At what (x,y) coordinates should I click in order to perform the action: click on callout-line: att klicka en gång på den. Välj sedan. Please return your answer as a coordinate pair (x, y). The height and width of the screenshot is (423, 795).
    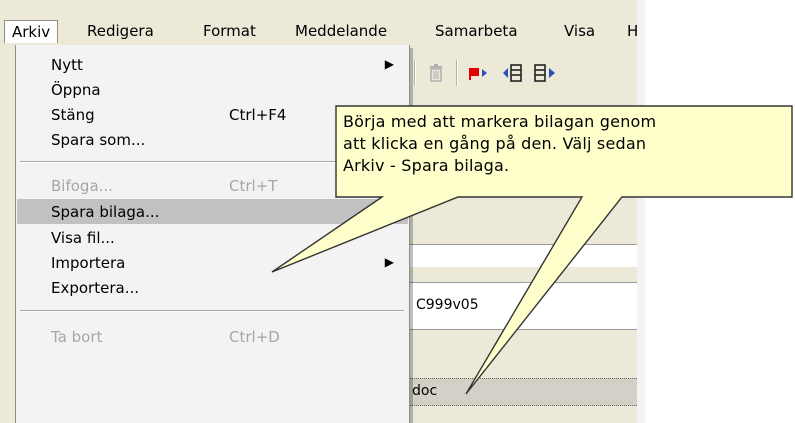
    Looking at the image, I should click on (495, 143).